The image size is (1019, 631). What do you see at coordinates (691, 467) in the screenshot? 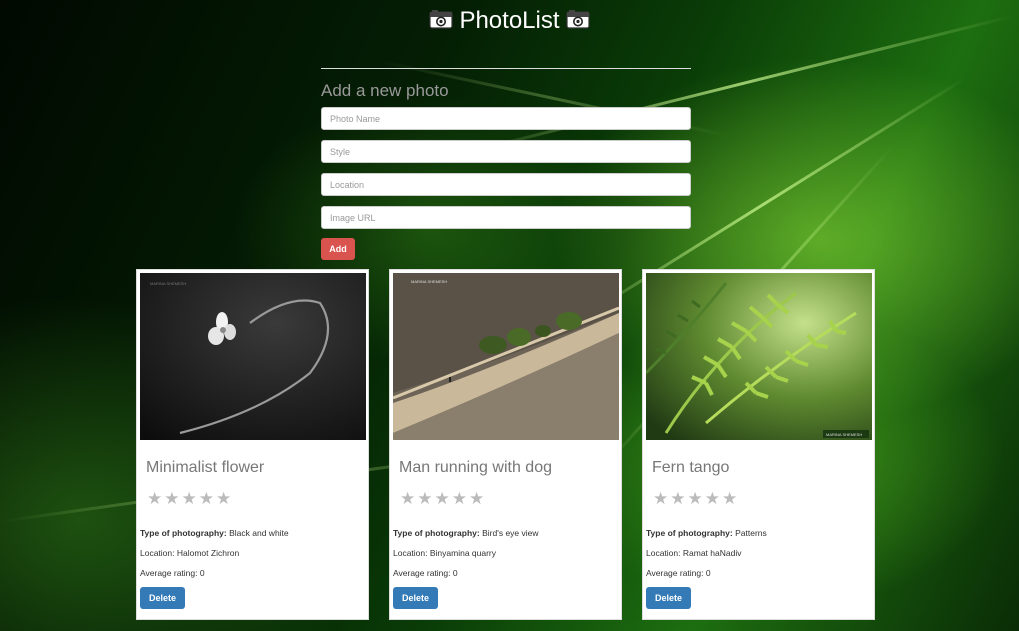
I see `photo-title: Fern tango` at bounding box center [691, 467].